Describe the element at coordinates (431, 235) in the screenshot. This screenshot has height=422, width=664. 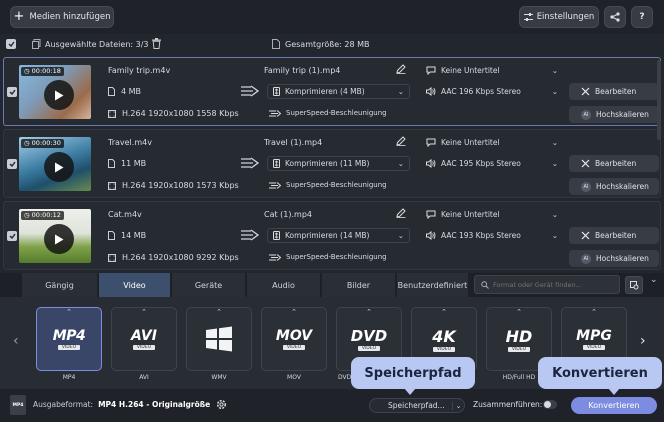
I see `speaker-icon` at that location.